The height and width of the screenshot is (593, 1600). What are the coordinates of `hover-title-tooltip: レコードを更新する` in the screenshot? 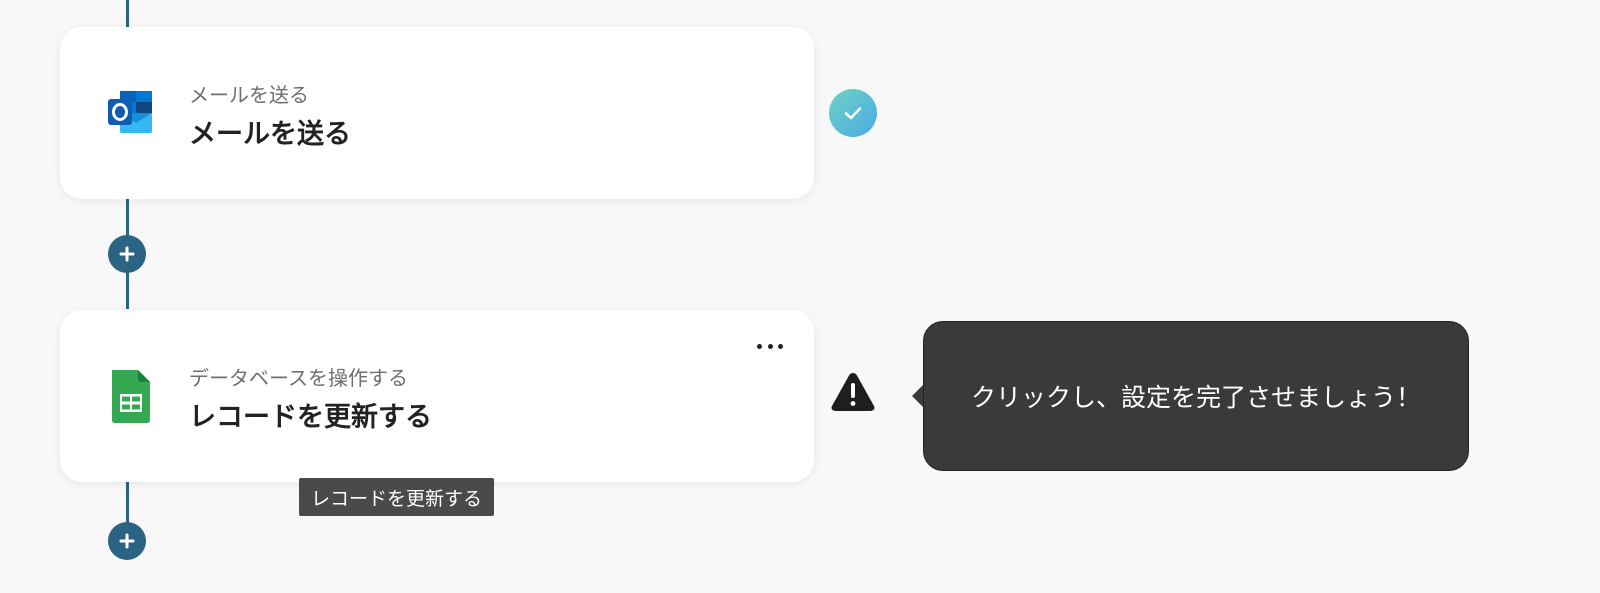 It's located at (397, 497).